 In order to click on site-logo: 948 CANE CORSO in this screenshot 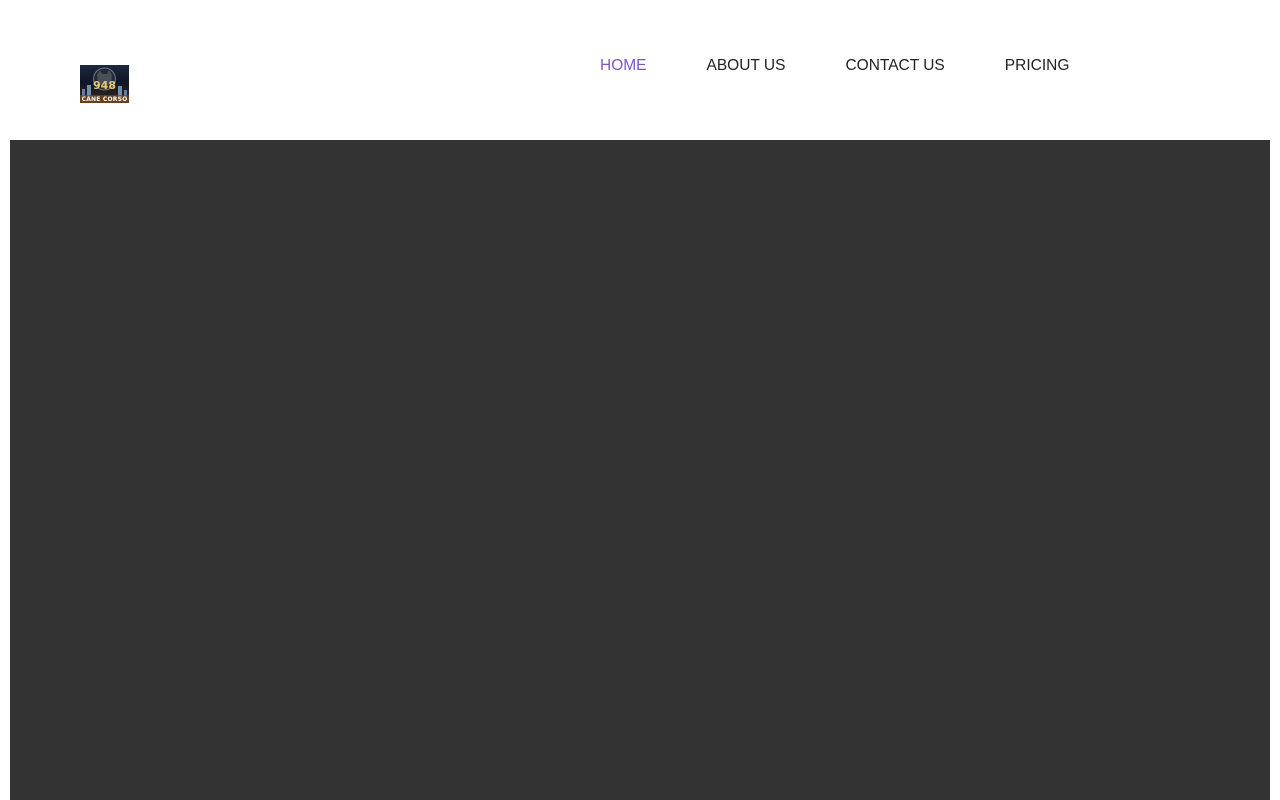, I will do `click(104, 84)`.